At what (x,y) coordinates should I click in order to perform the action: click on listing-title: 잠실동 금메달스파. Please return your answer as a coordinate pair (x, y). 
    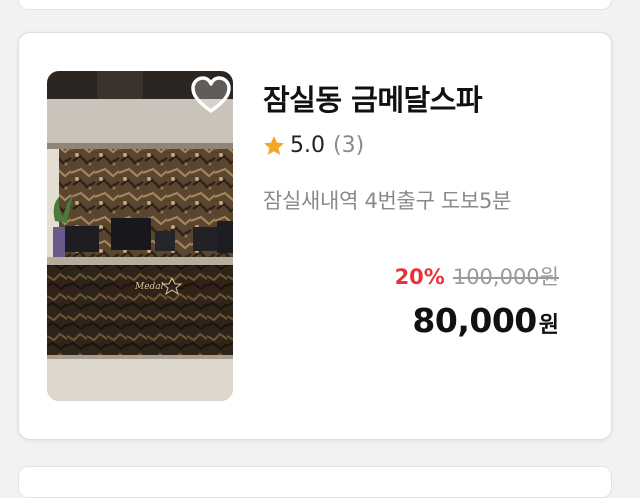
    Looking at the image, I should click on (373, 98).